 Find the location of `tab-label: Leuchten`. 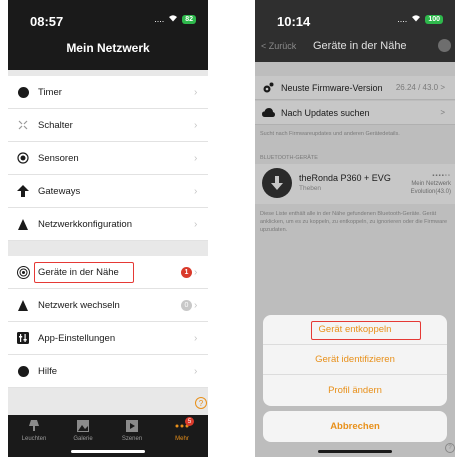

tab-label: Leuchten is located at coordinates (34, 439).